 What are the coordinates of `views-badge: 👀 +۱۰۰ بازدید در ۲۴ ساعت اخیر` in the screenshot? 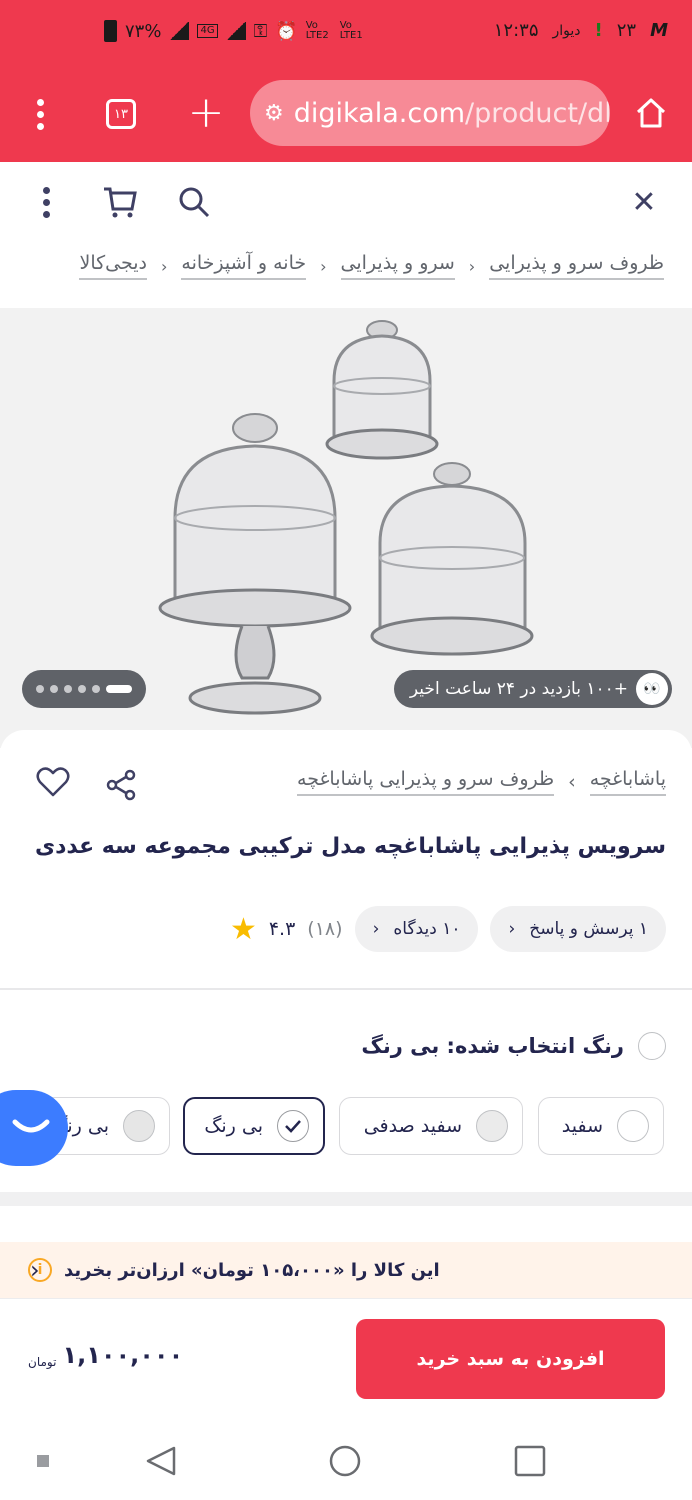 It's located at (532, 689).